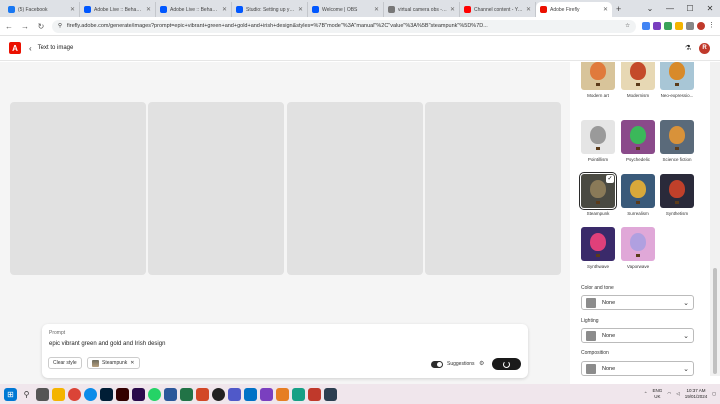 The height and width of the screenshot is (404, 720). What do you see at coordinates (627, 26) in the screenshot?
I see `bookmark-star-icon: ☆` at bounding box center [627, 26].